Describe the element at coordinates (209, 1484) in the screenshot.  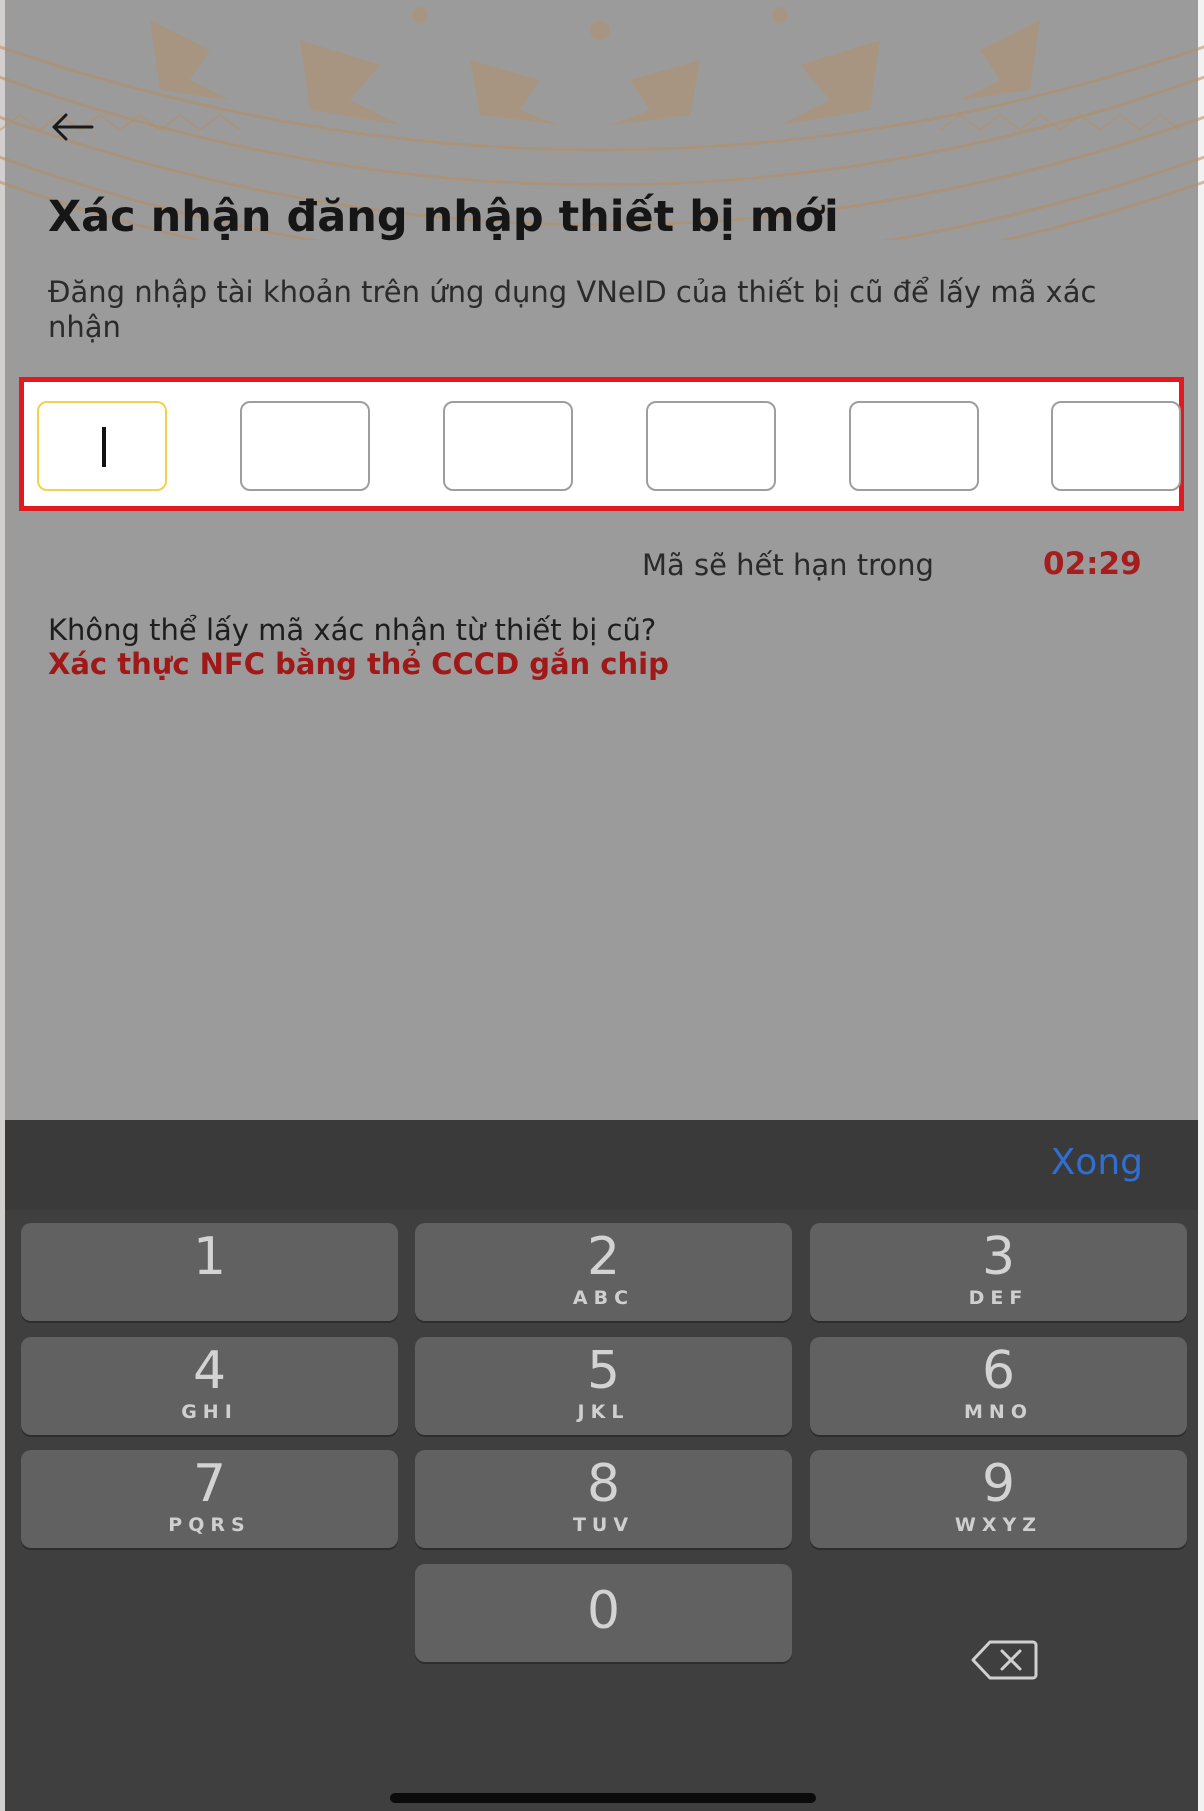
I see `key-7-digit: 7` at that location.